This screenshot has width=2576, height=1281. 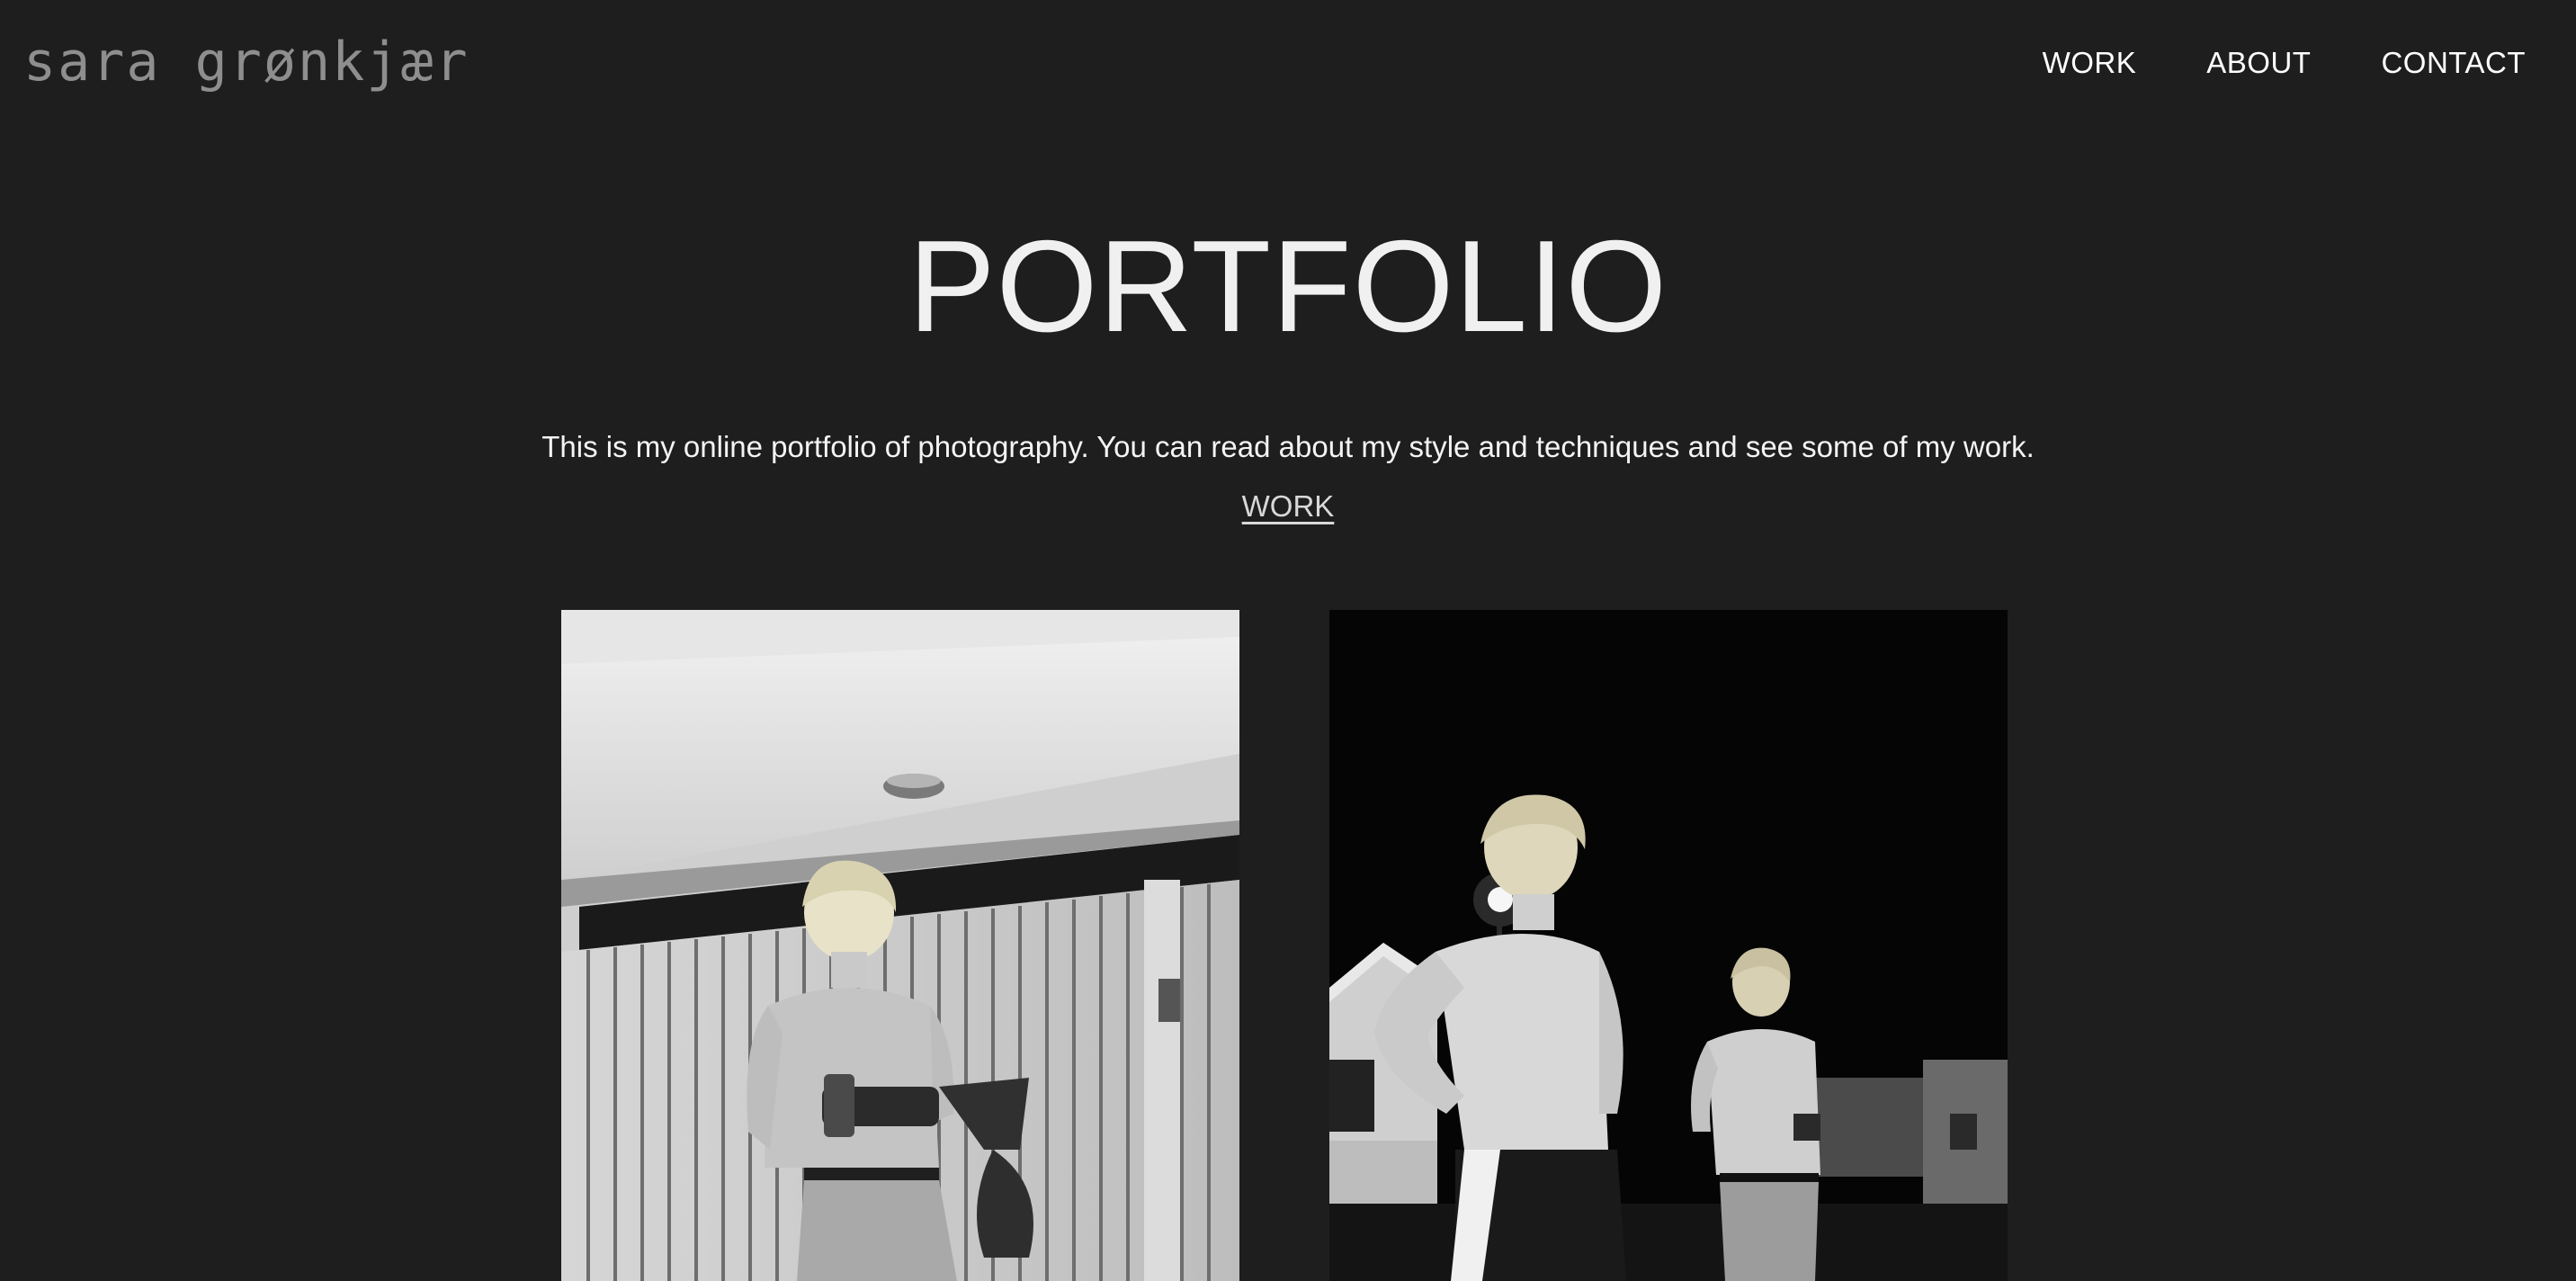 I want to click on work-link: WORK, so click(x=1288, y=506).